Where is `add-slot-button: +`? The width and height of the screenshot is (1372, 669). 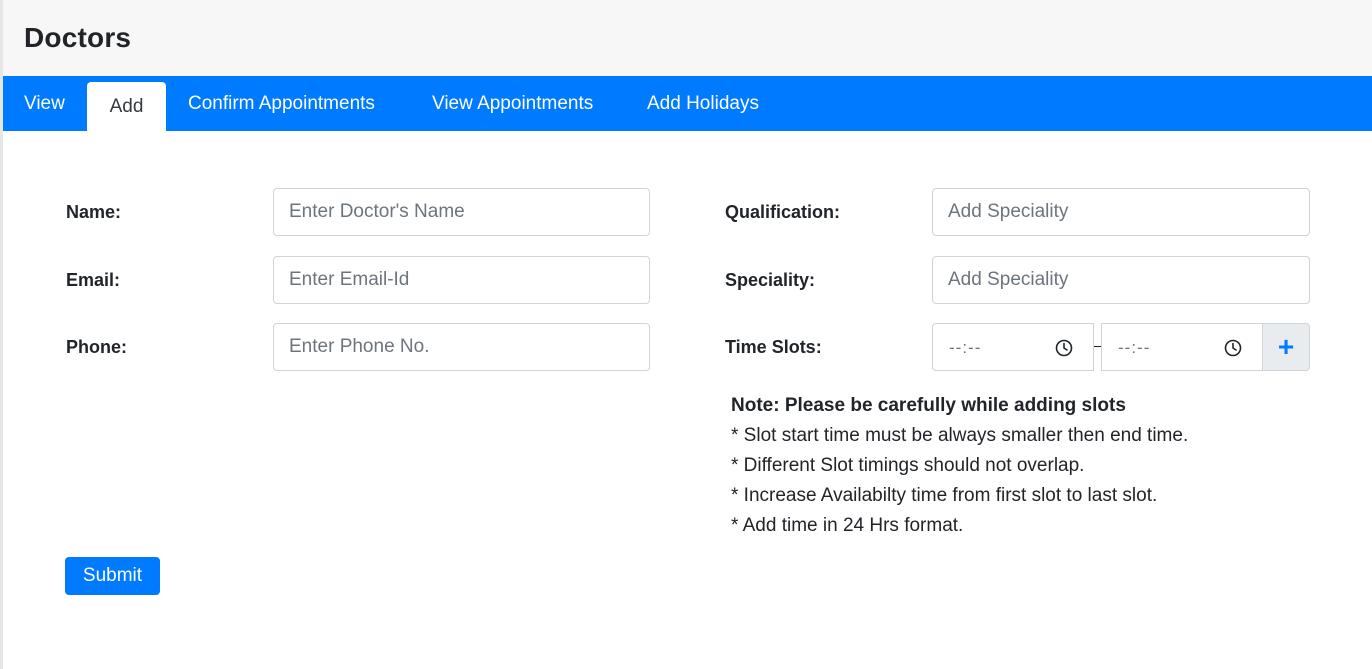
add-slot-button: + is located at coordinates (1286, 347).